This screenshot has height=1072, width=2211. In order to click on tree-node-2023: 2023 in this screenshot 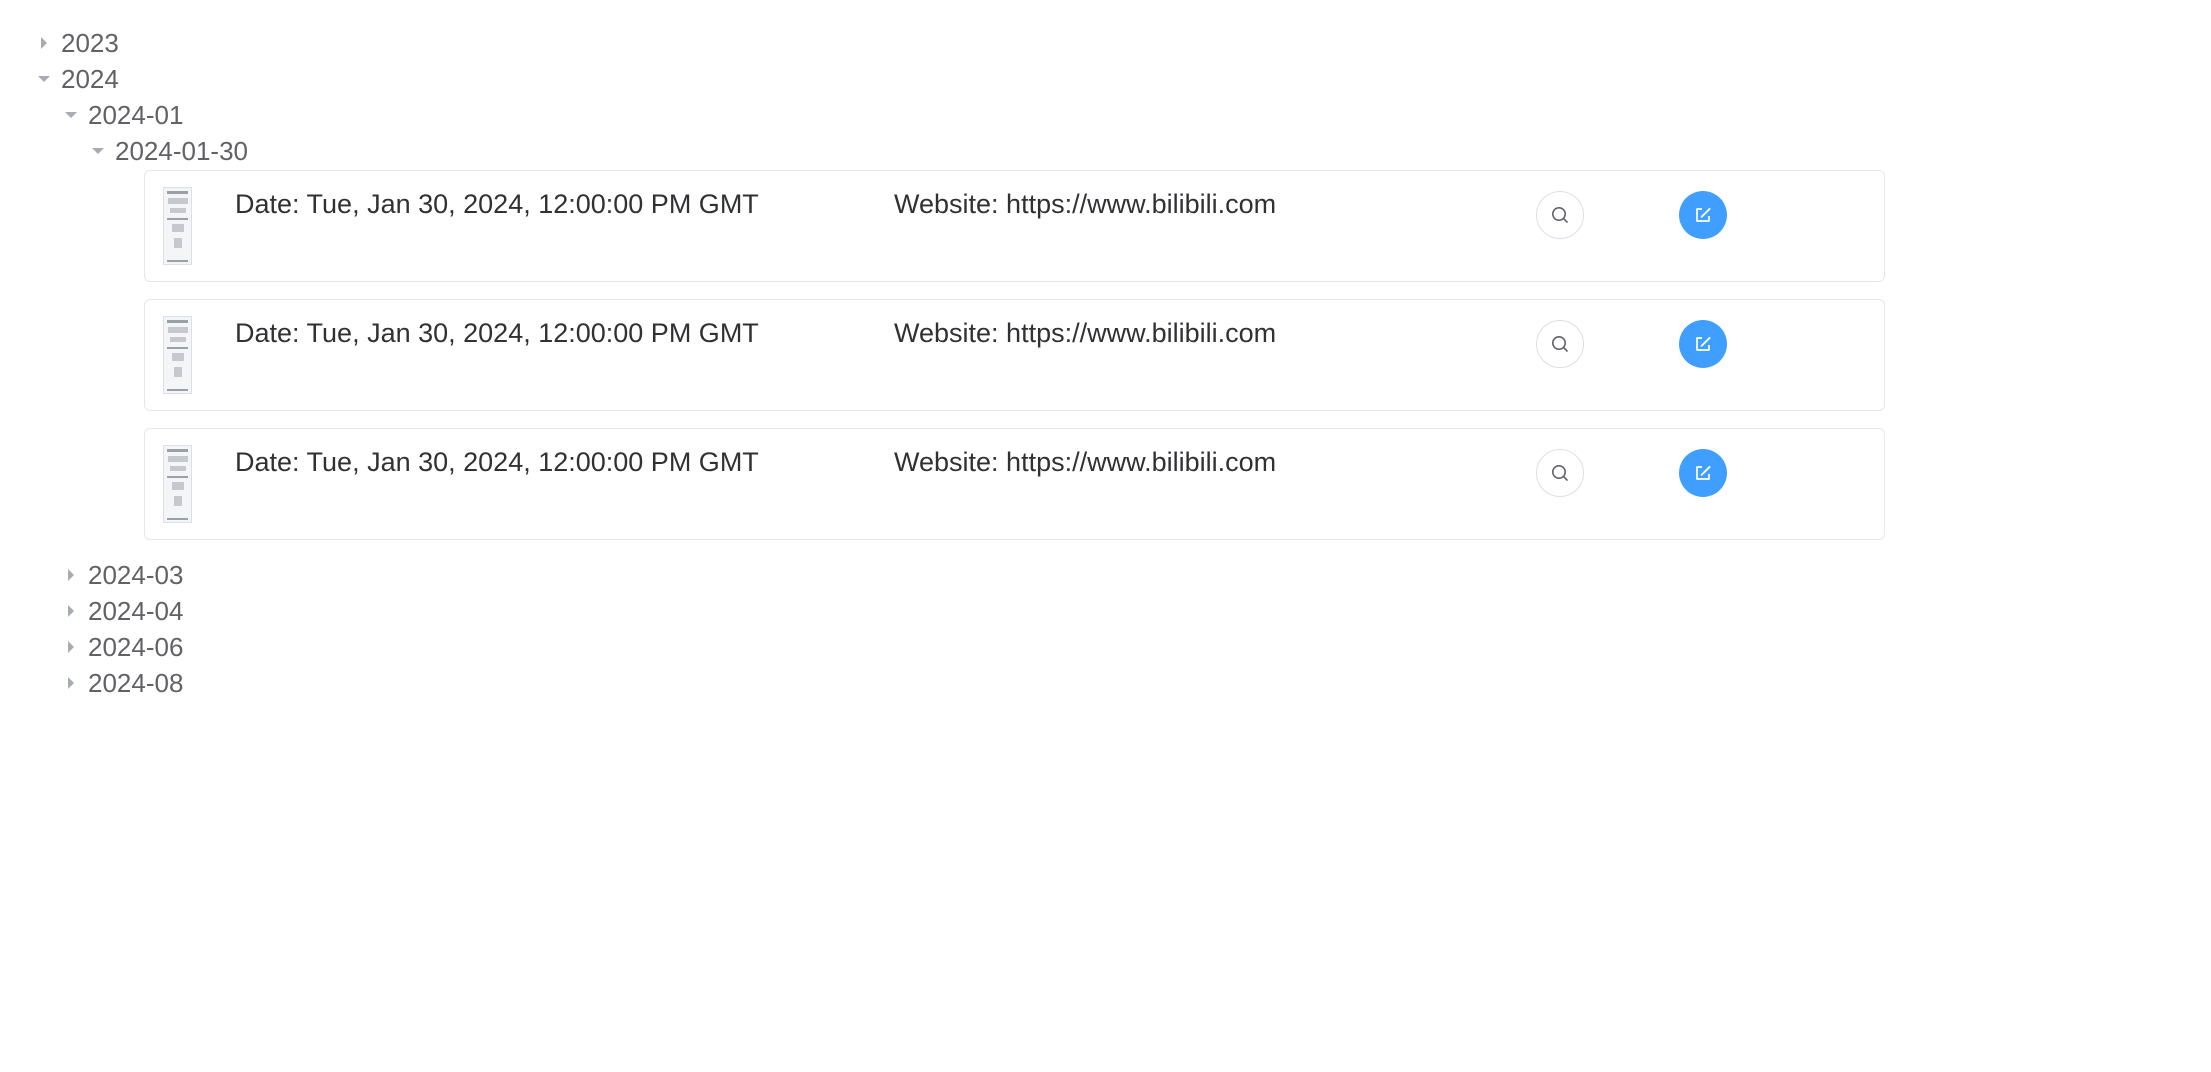, I will do `click(76, 43)`.